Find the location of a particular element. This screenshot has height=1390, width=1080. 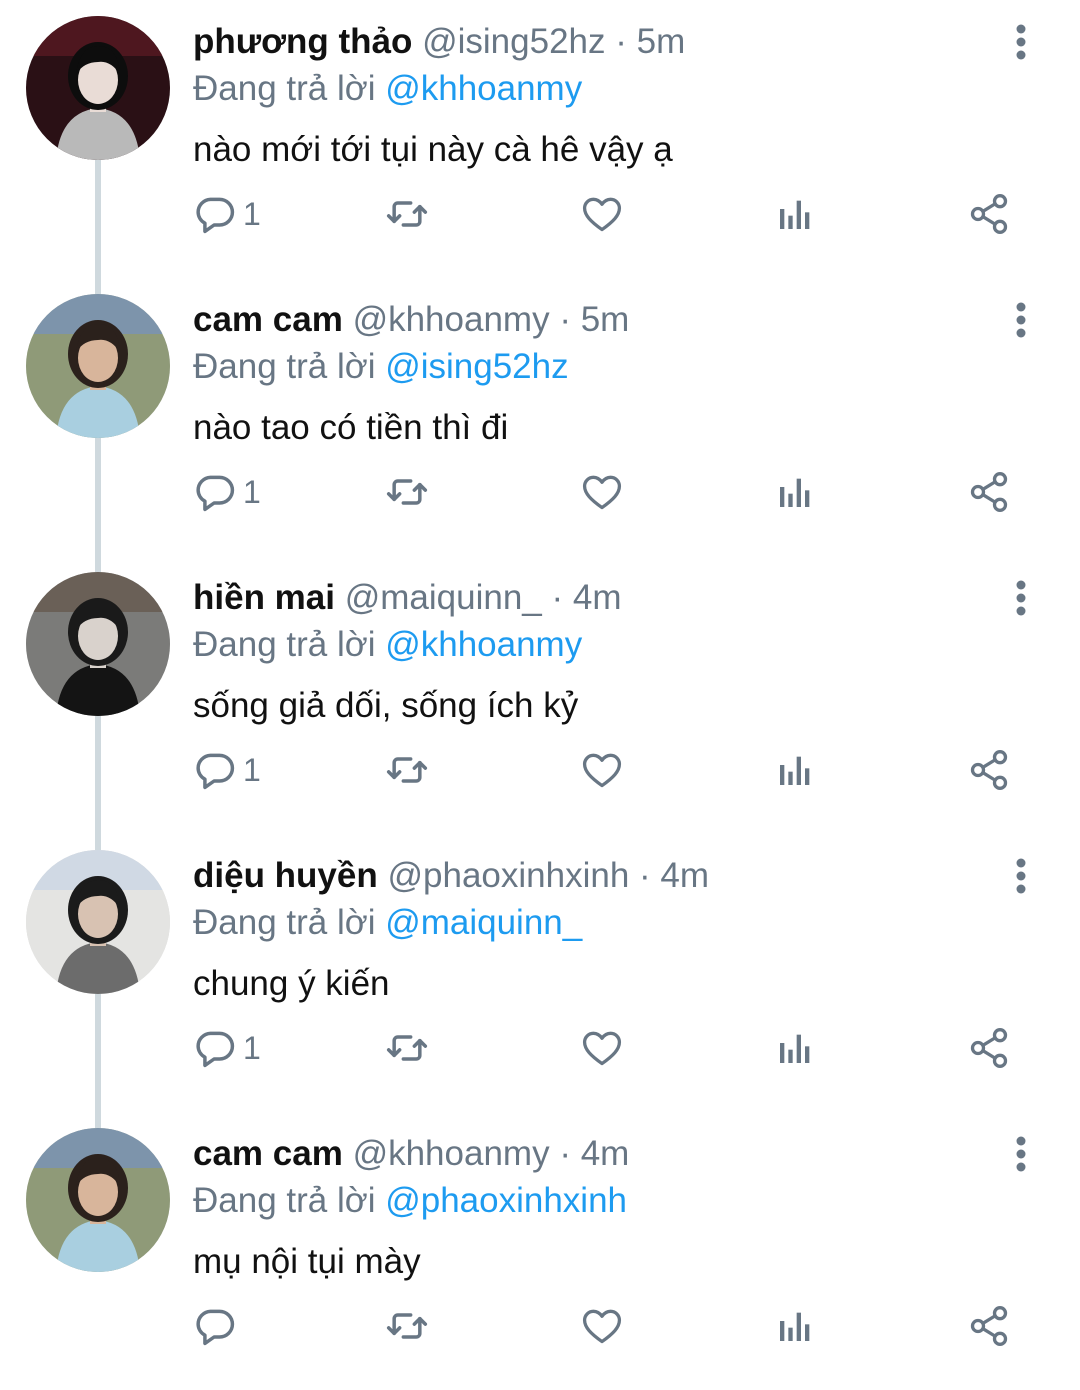

replying-to: Đang trả lời @maiquinn_ is located at coordinates (387, 923).